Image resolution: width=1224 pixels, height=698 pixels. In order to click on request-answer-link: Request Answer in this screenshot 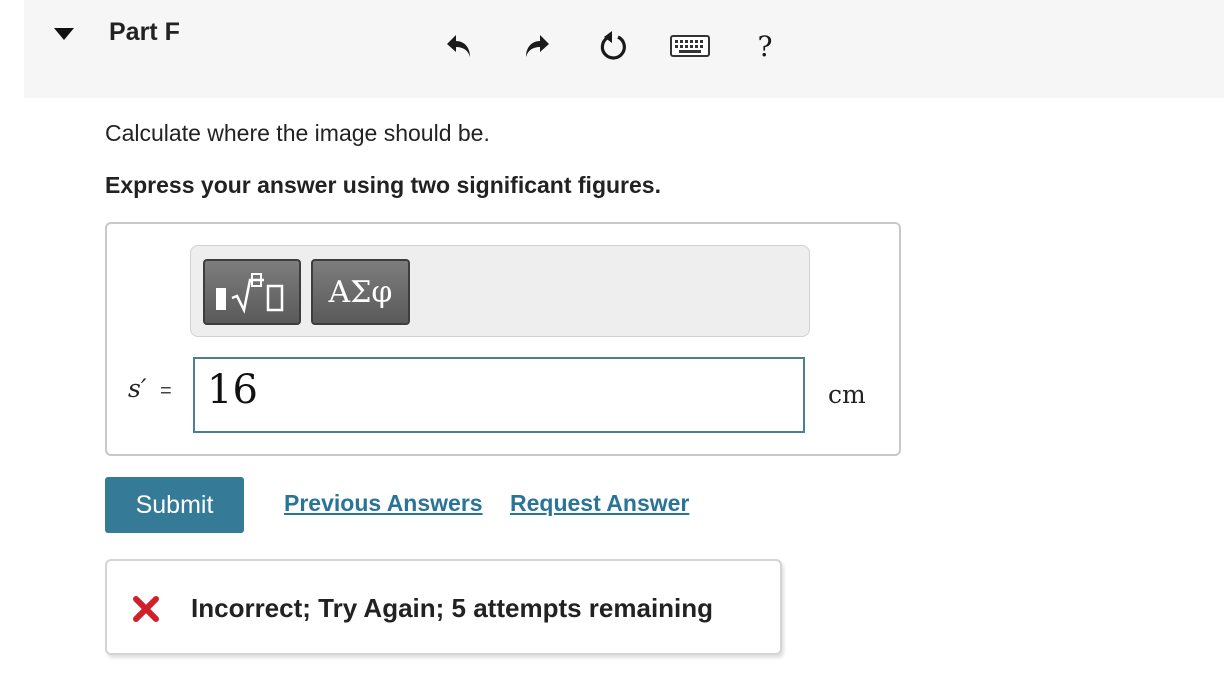, I will do `click(599, 503)`.